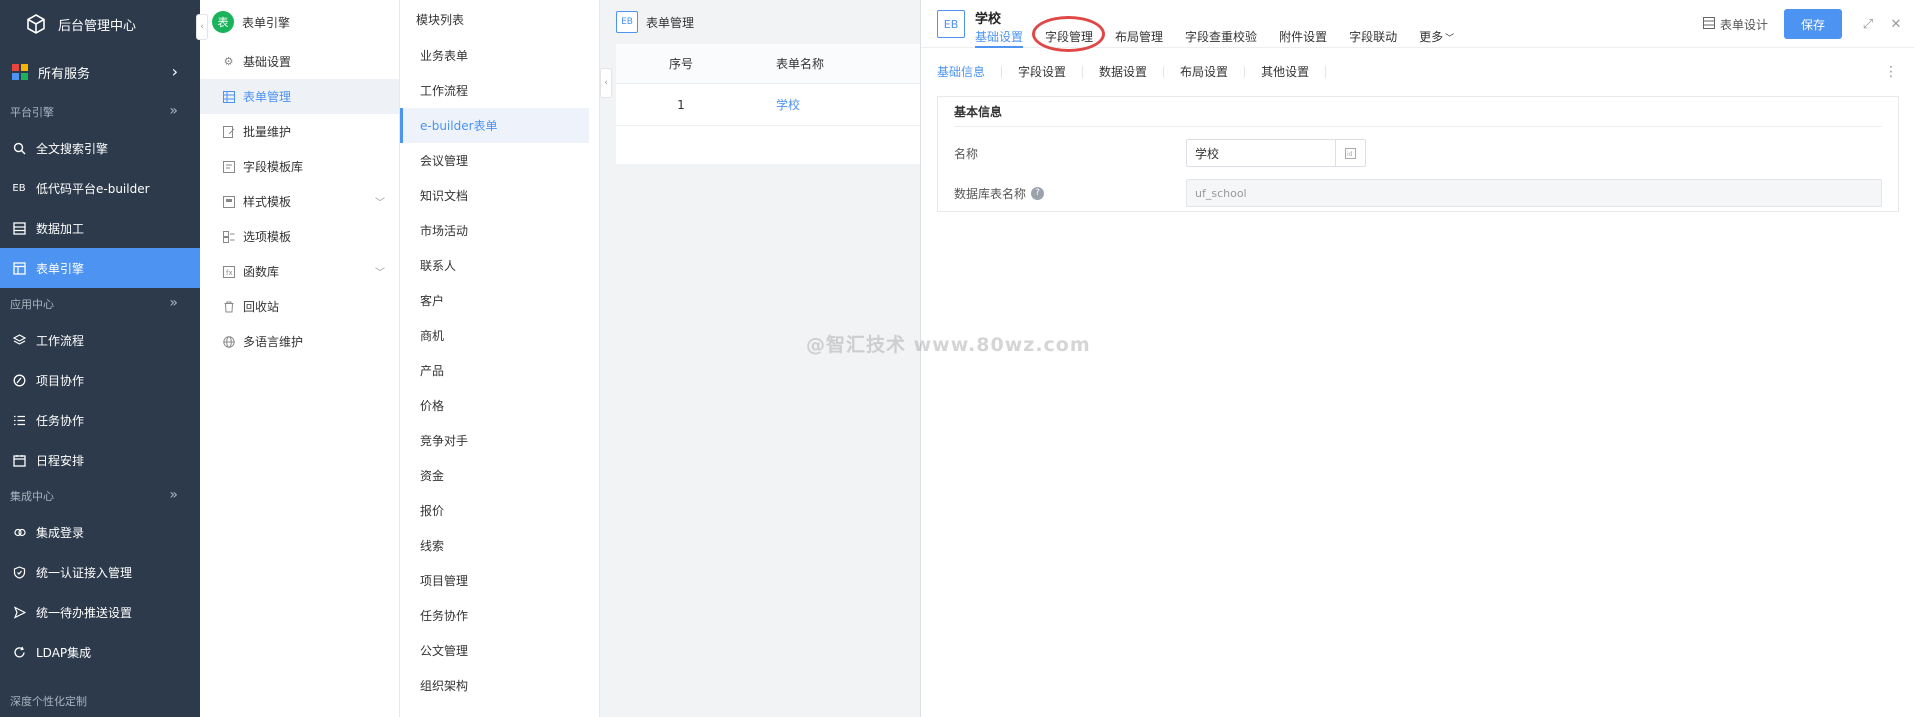 Image resolution: width=1914 pixels, height=717 pixels. Describe the element at coordinates (299, 271) in the screenshot. I see `menu-item-function-library: fx 函数库 ﹀` at that location.